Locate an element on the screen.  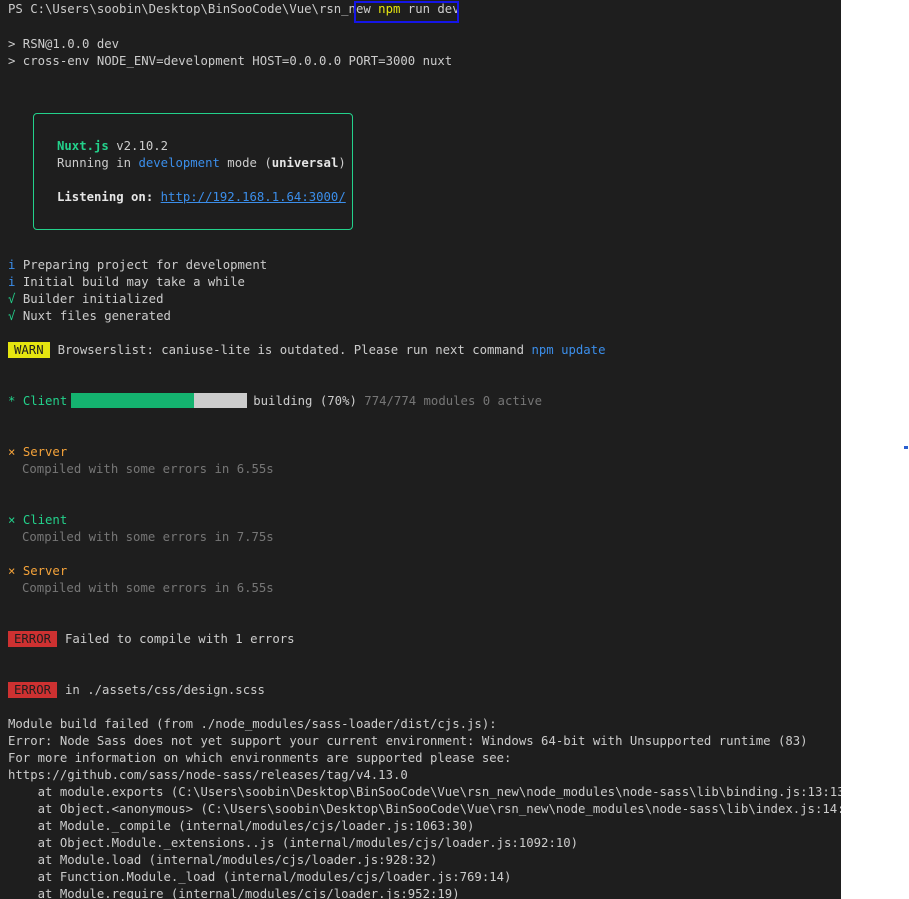
script-line: > RSN@1.0.0 dev is located at coordinates (64, 44).